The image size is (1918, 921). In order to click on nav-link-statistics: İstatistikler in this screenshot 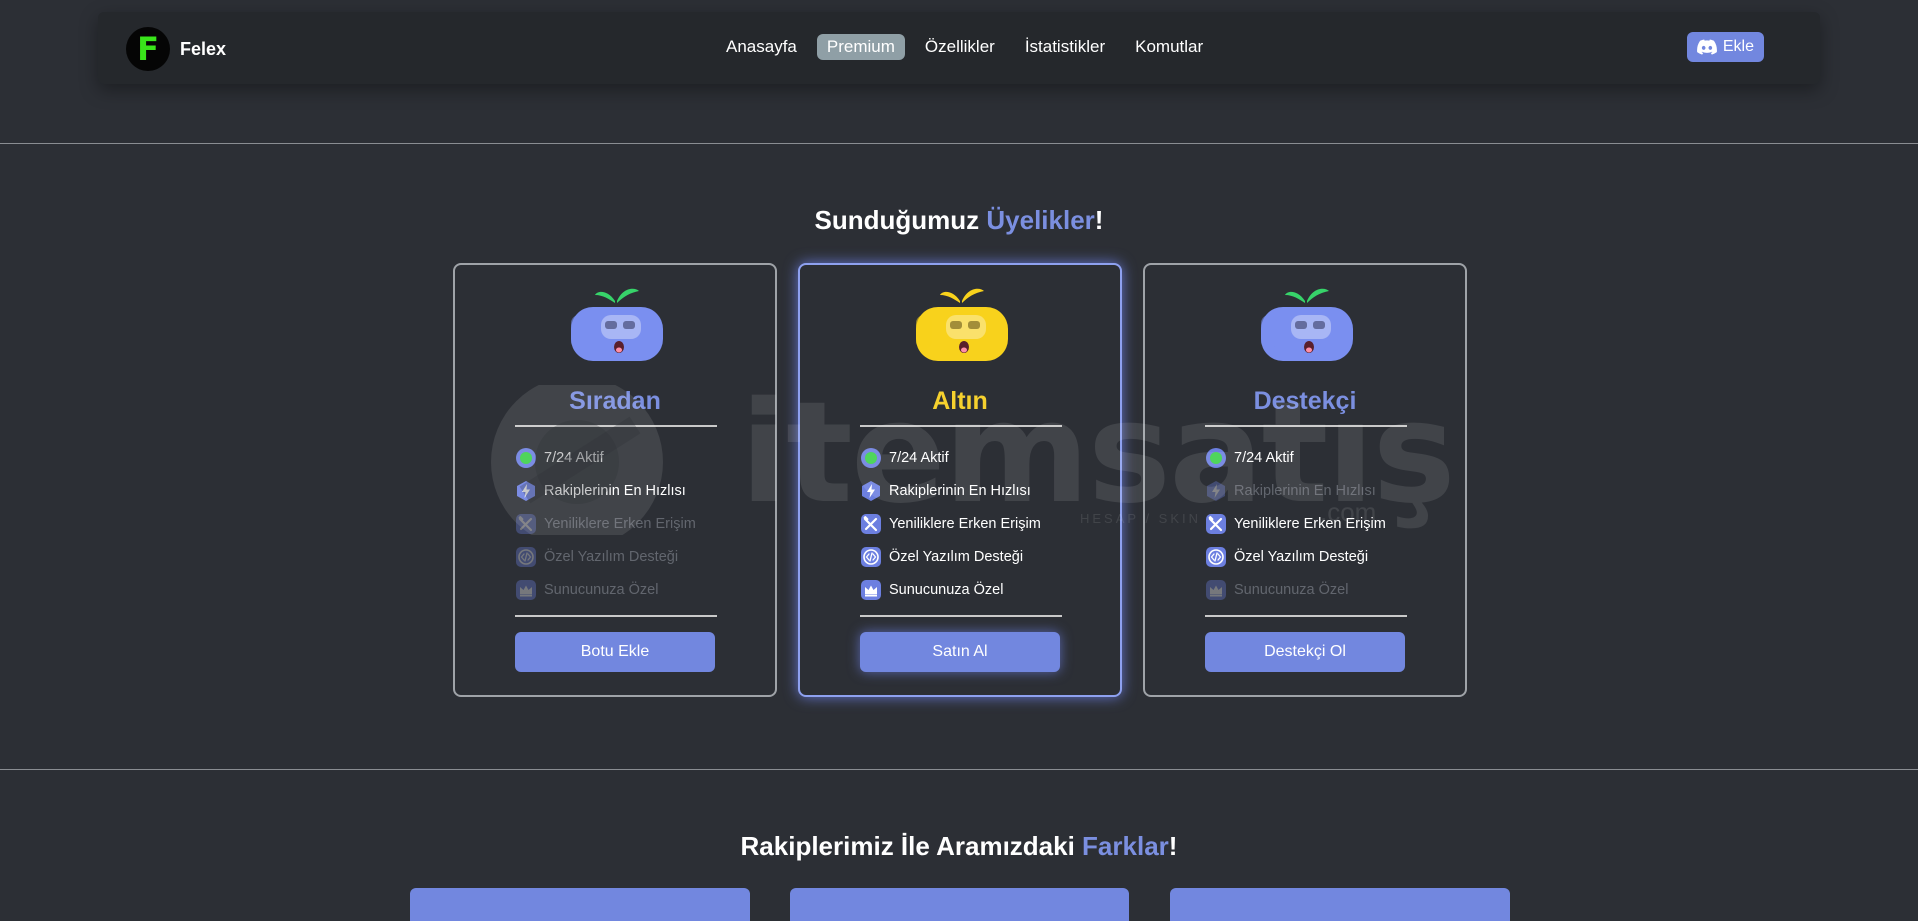, I will do `click(1065, 47)`.